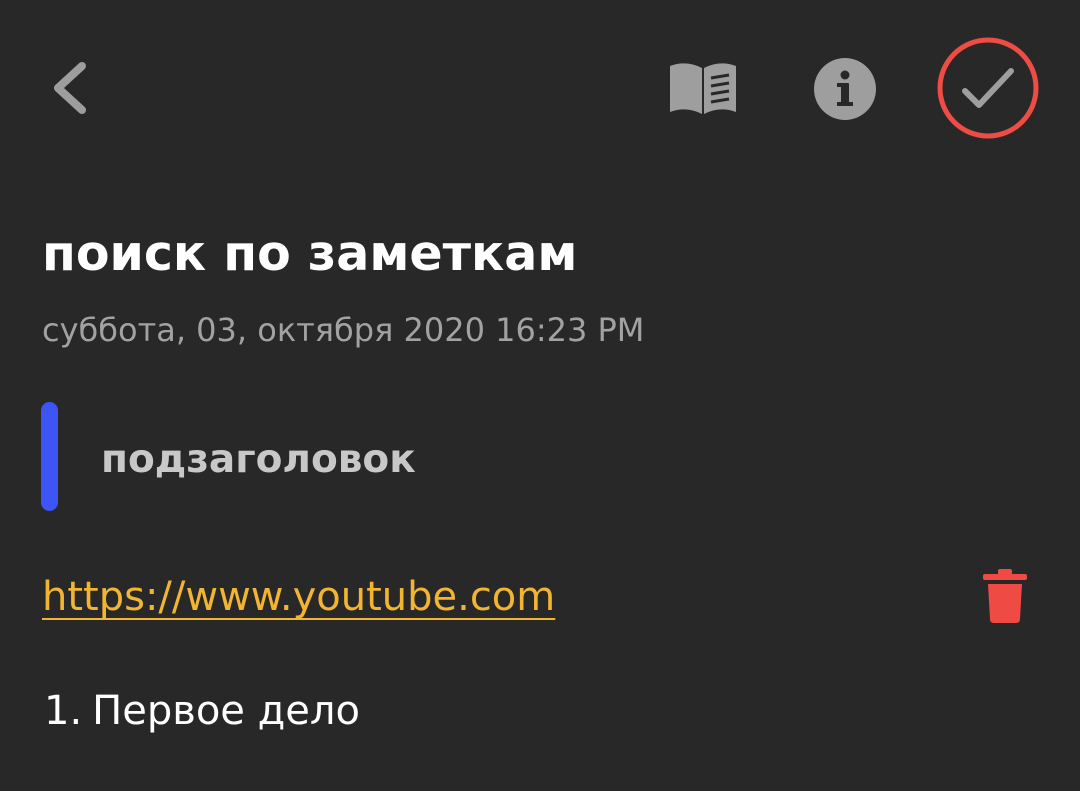 This screenshot has height=791, width=1080. I want to click on back-button, so click(72, 88).